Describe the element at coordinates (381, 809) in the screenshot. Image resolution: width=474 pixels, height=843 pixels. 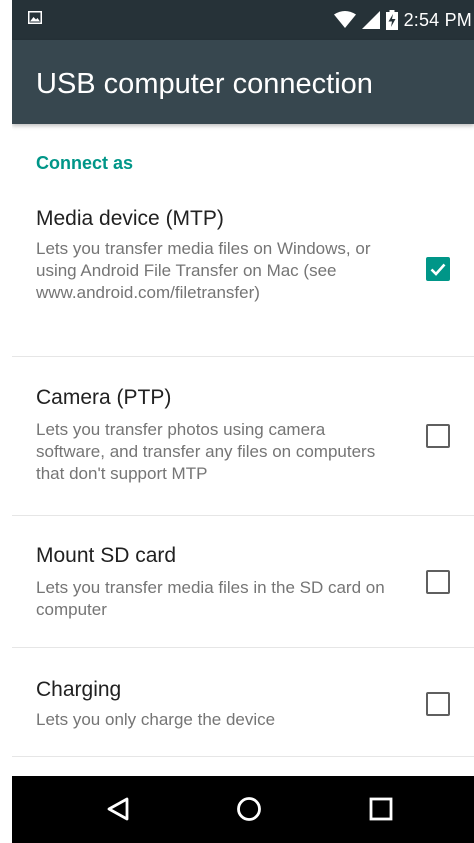
I see `recents-icon` at that location.